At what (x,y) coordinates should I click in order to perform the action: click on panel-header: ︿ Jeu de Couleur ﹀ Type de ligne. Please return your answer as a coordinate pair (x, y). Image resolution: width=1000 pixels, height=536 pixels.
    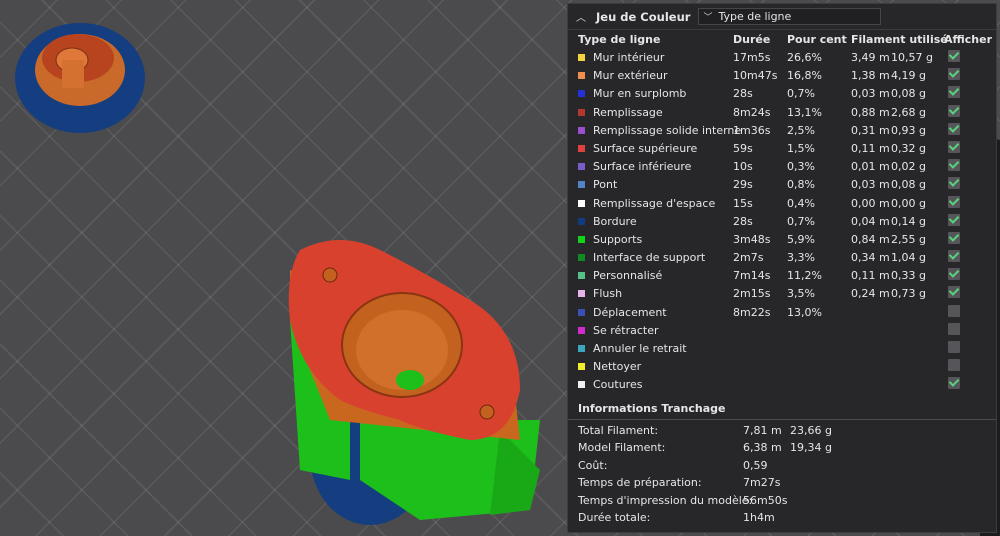
    Looking at the image, I should click on (782, 17).